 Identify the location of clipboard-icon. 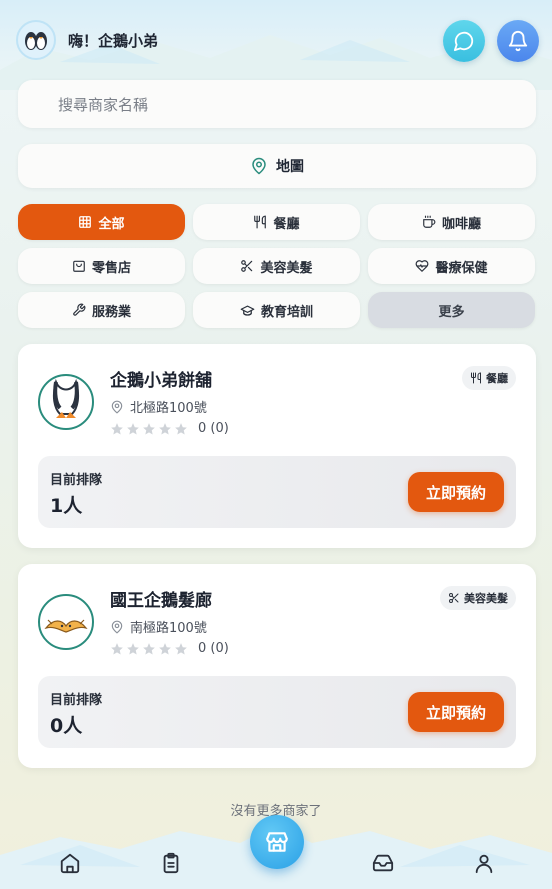
(171, 863).